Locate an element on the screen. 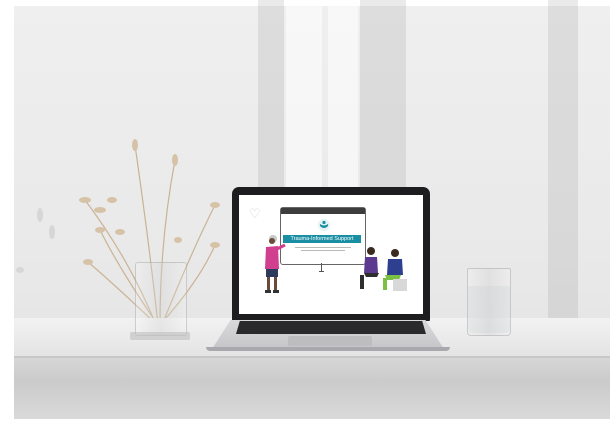 Image resolution: width=610 pixels, height=425 pixels. laptop-front-lip is located at coordinates (328, 349).